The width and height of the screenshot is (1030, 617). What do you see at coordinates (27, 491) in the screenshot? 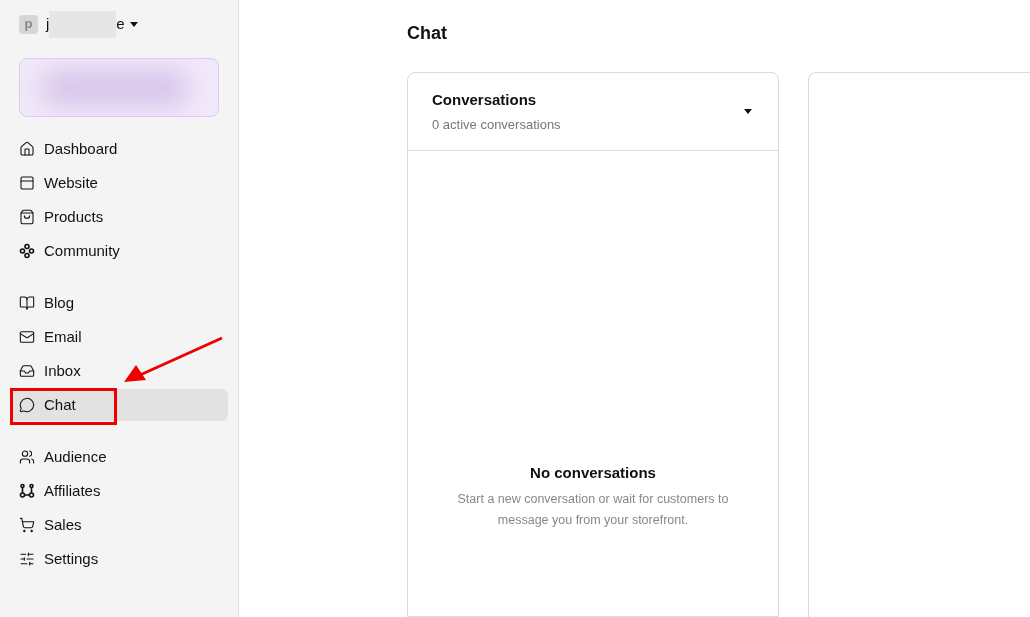
I see `nodes-icon` at bounding box center [27, 491].